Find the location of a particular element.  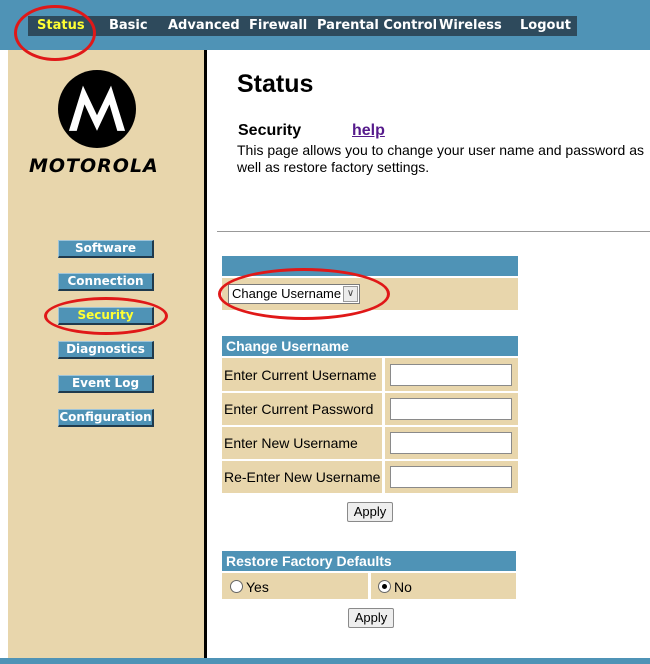

reenter-username-label: Re-Enter New Username is located at coordinates (302, 477).